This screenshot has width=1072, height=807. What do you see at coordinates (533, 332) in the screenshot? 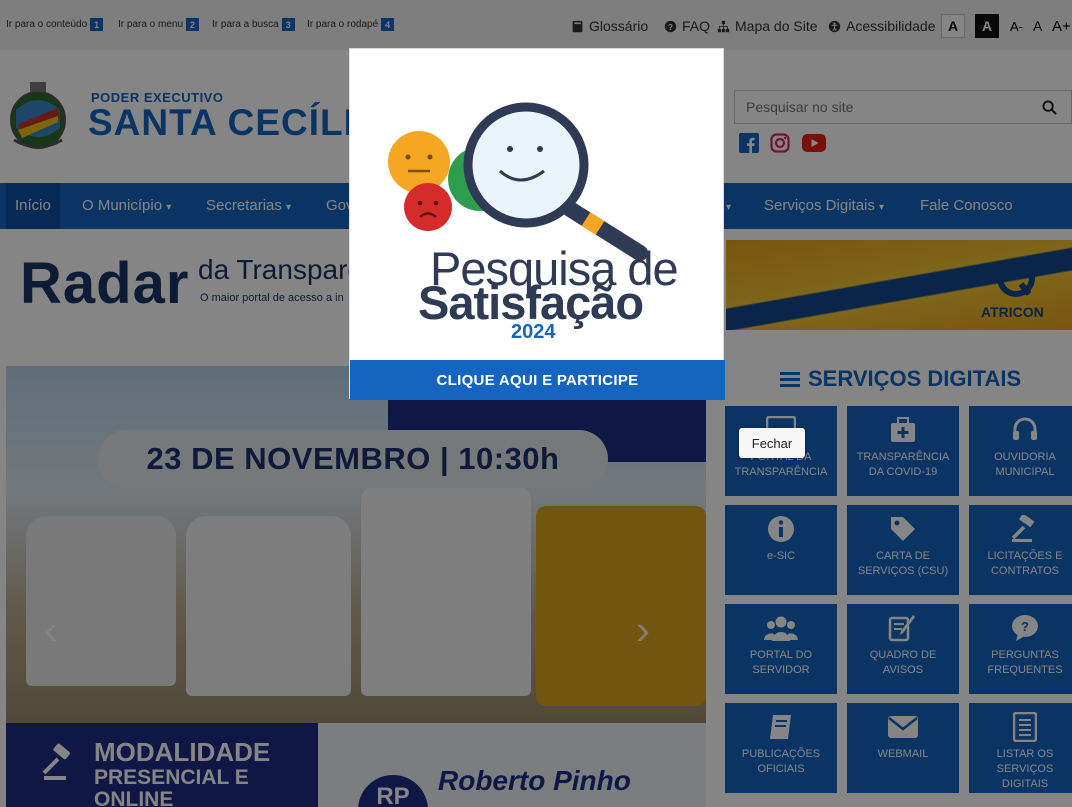
I see `survey-year: 2024` at bounding box center [533, 332].